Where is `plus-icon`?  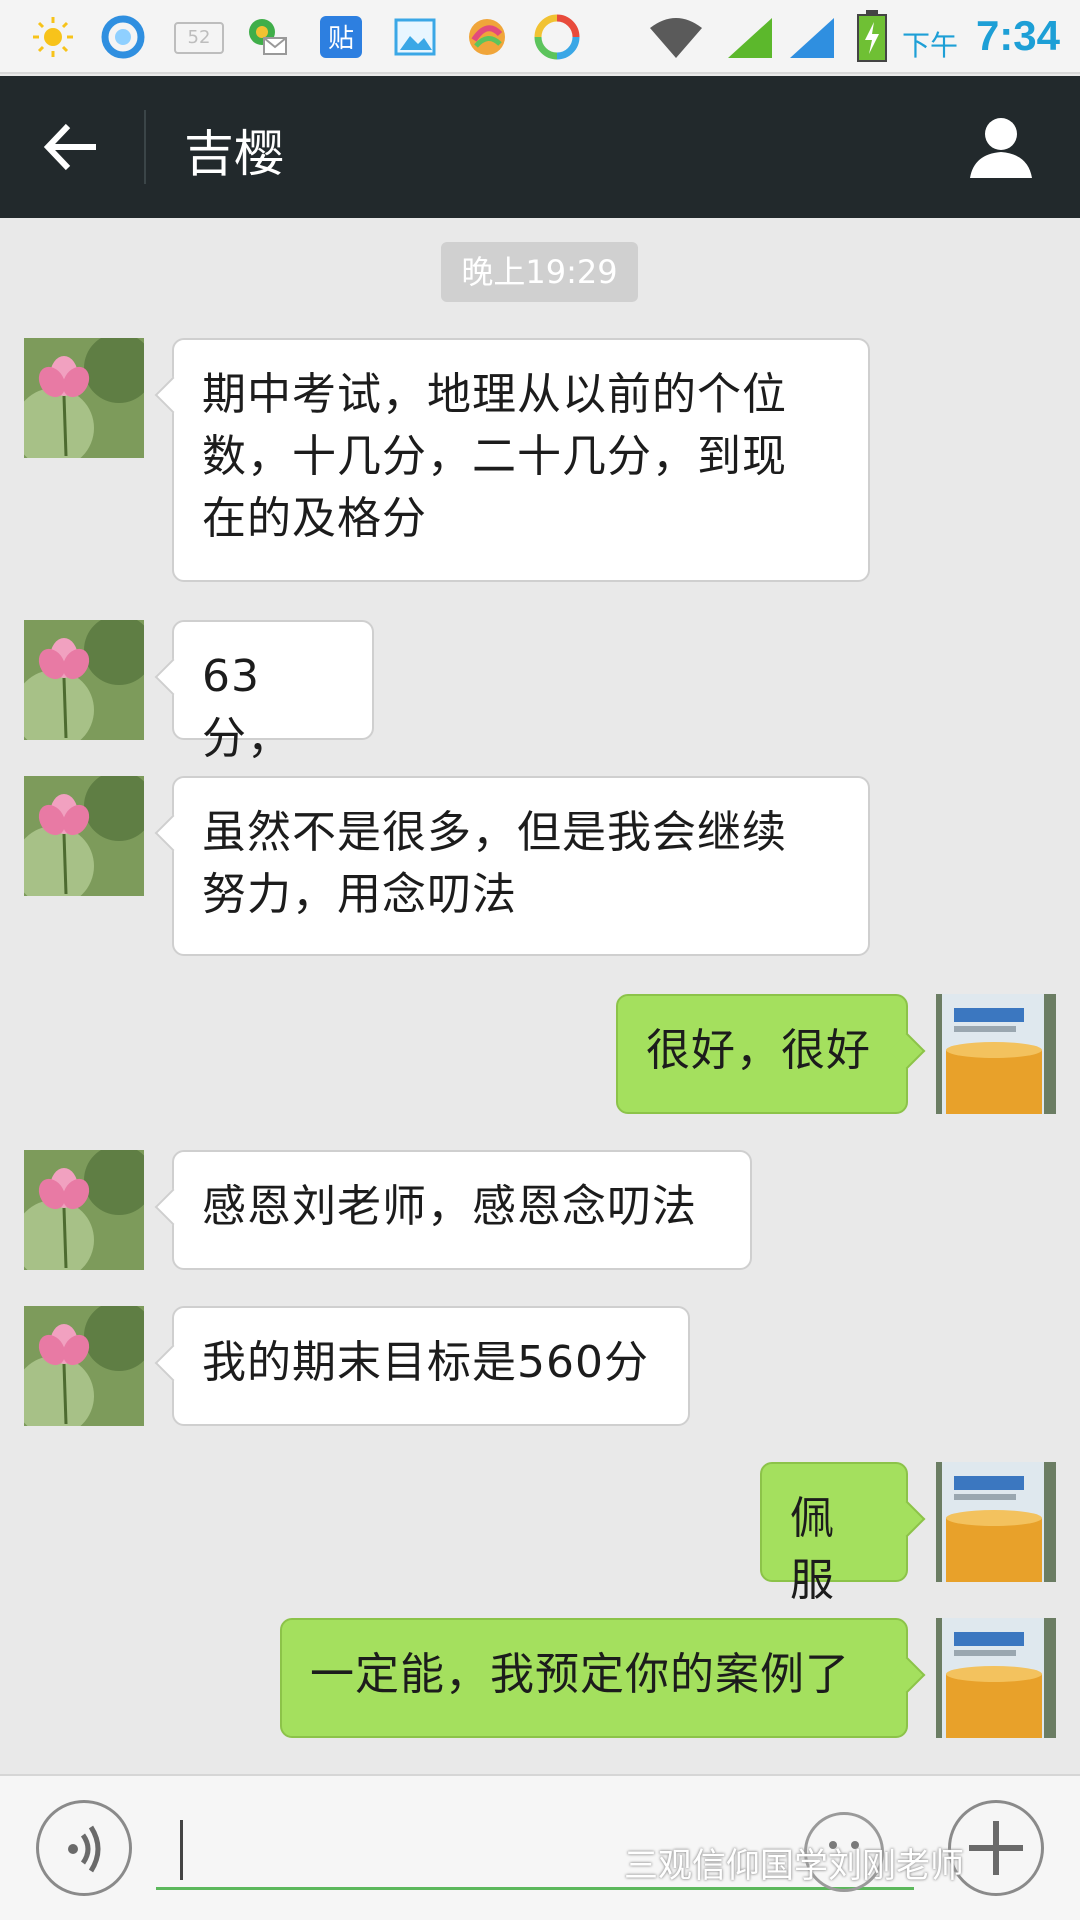 plus-icon is located at coordinates (996, 1848).